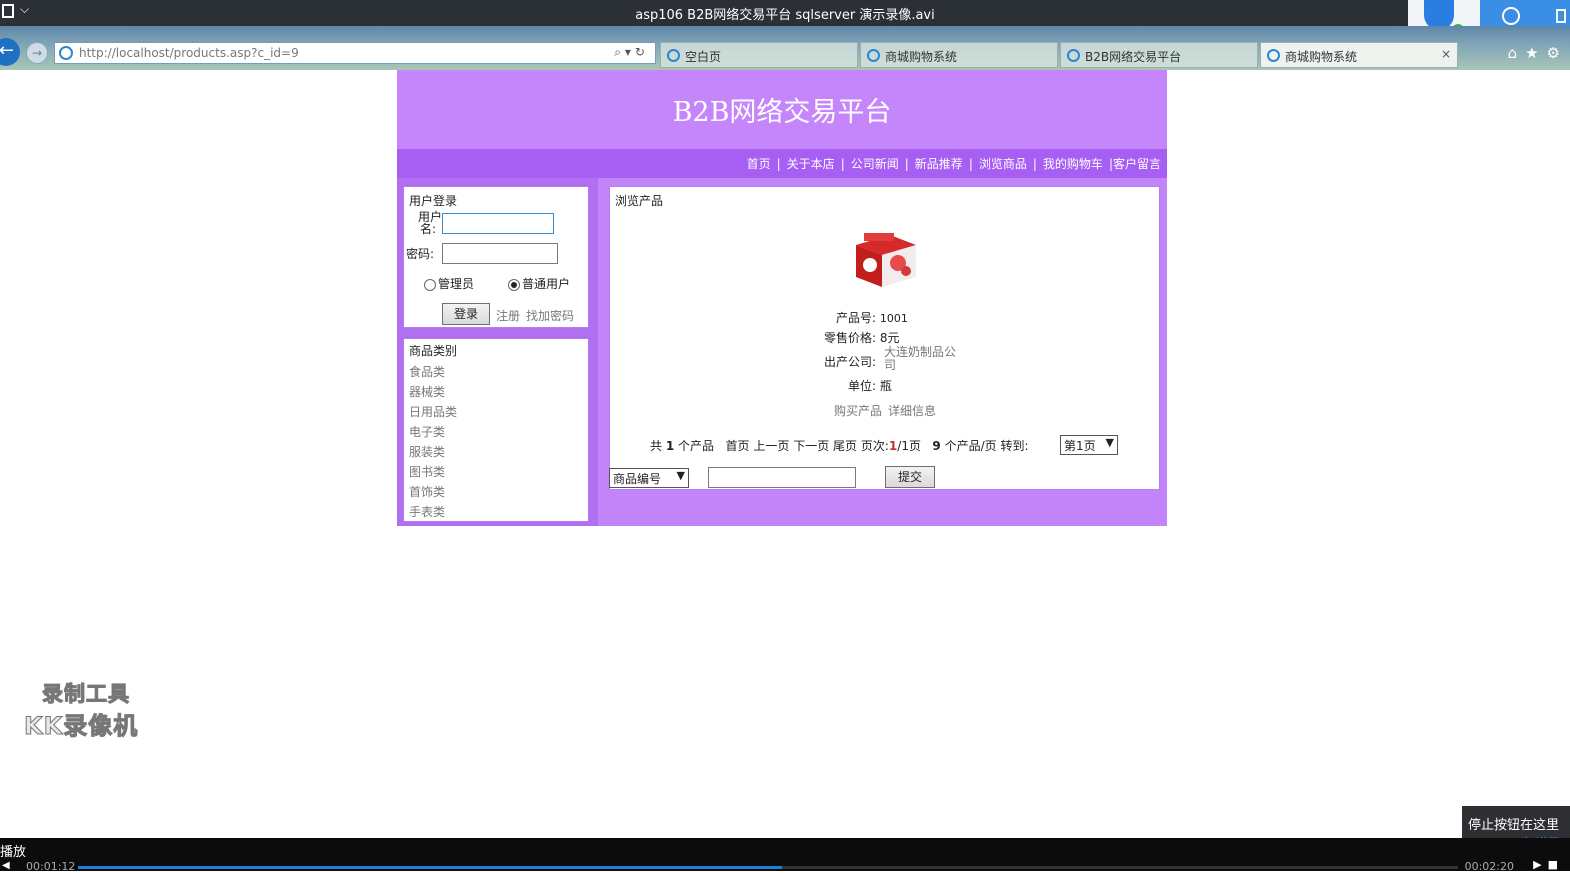  Describe the element at coordinates (738, 446) in the screenshot. I see `pager-first: 首页` at that location.